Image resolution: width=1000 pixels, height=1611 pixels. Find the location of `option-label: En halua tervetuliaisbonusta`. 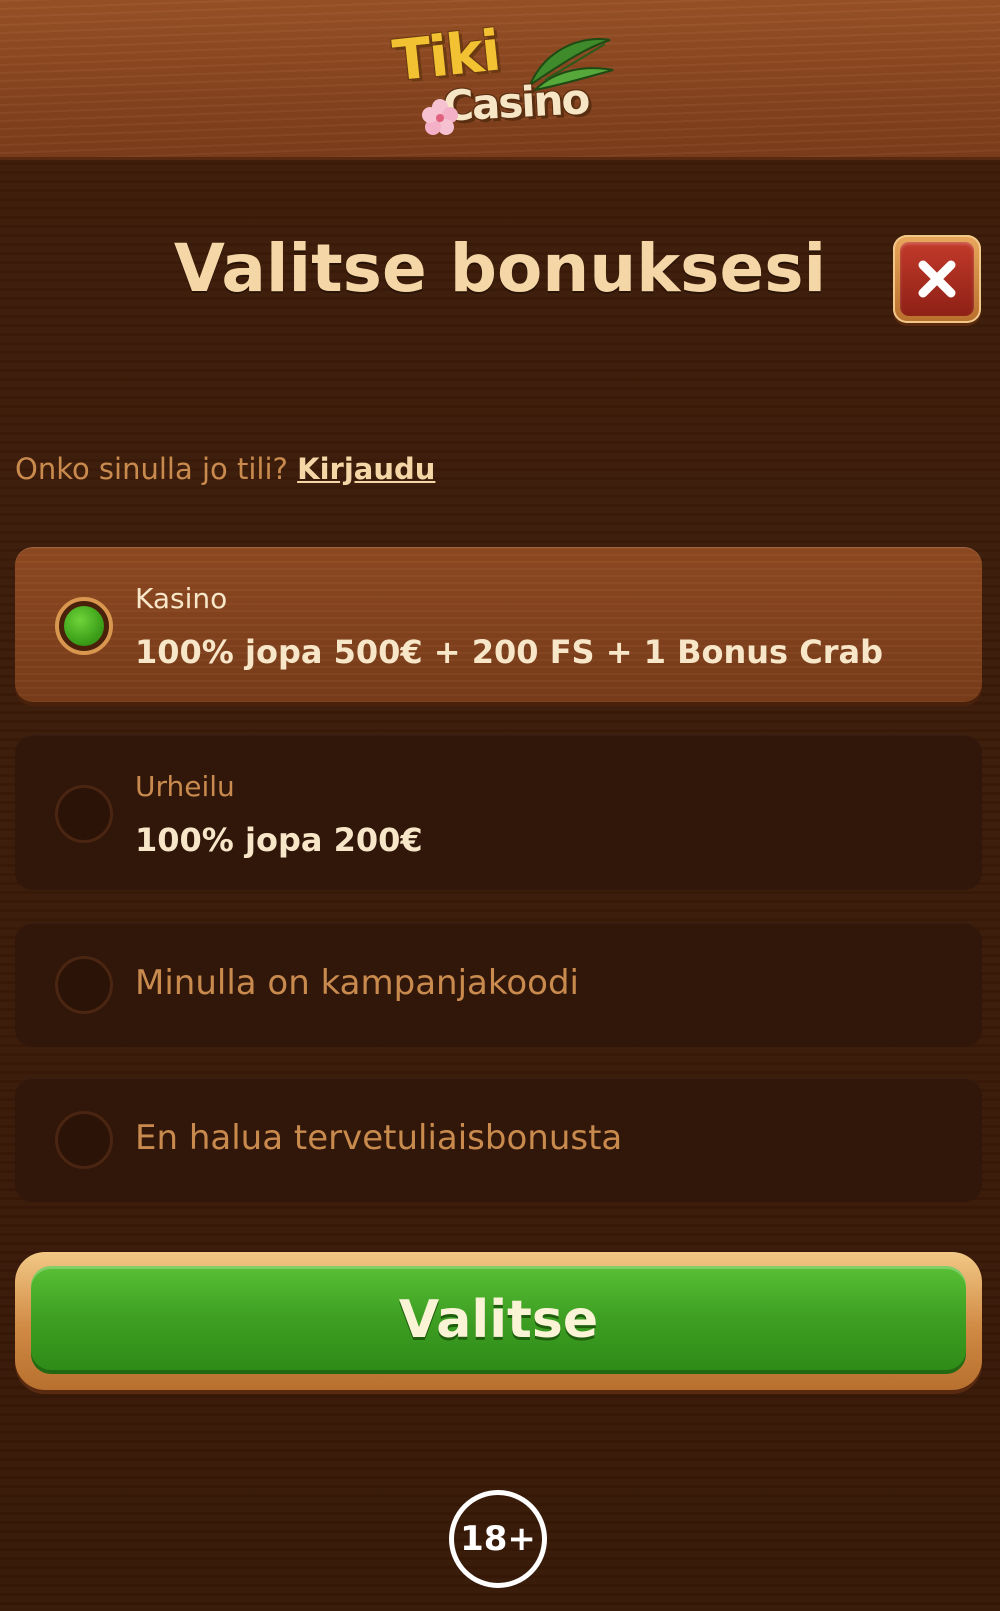

option-label: En halua tervetuliaisbonusta is located at coordinates (379, 1138).